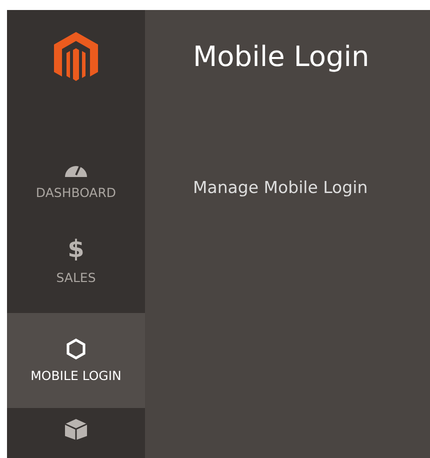 The image size is (430, 458). Describe the element at coordinates (76, 429) in the screenshot. I see `box-icon` at that location.